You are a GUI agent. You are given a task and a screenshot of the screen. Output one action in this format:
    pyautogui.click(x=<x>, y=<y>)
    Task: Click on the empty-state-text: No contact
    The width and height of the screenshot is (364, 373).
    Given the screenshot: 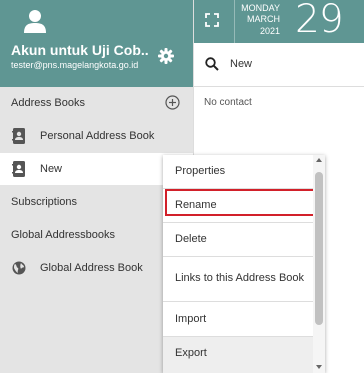 What is the action you would take?
    pyautogui.click(x=228, y=102)
    